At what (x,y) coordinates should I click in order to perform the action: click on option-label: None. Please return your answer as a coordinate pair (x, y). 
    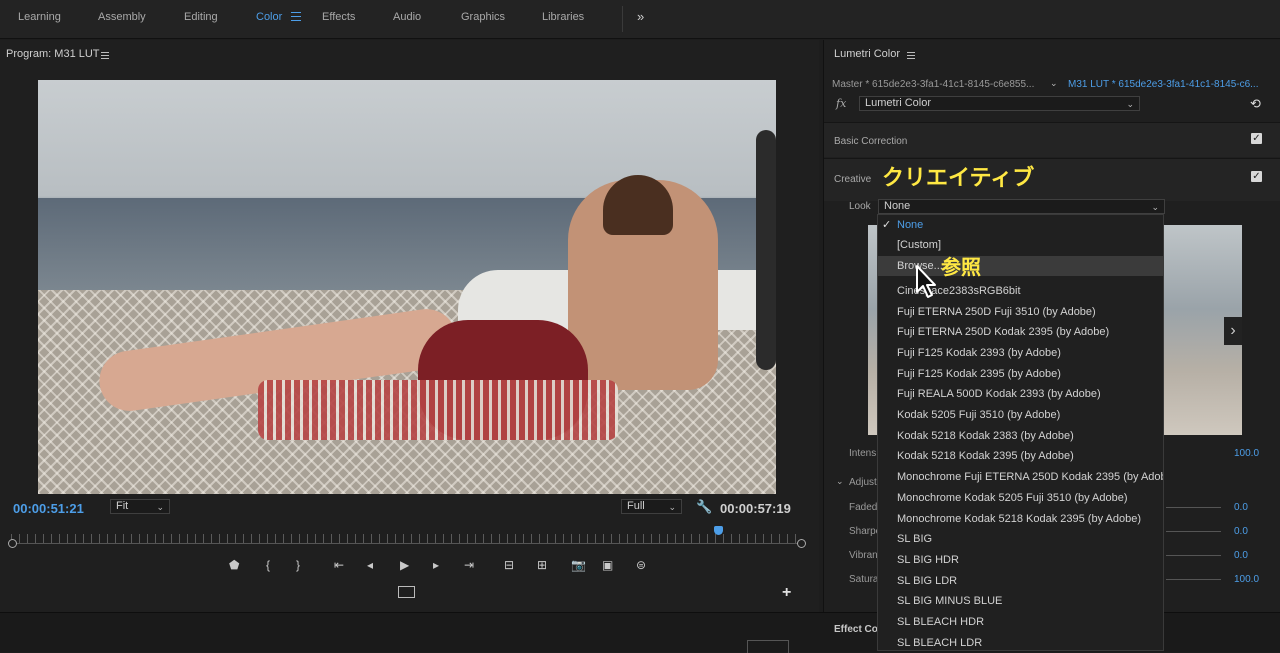
    Looking at the image, I should click on (910, 225).